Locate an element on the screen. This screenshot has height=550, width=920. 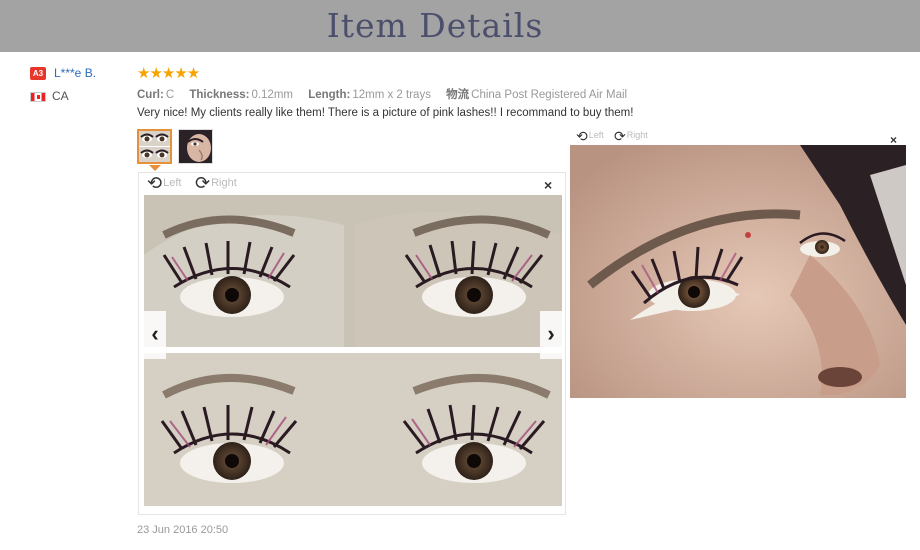
previous-photo-button: ‹ is located at coordinates (155, 335).